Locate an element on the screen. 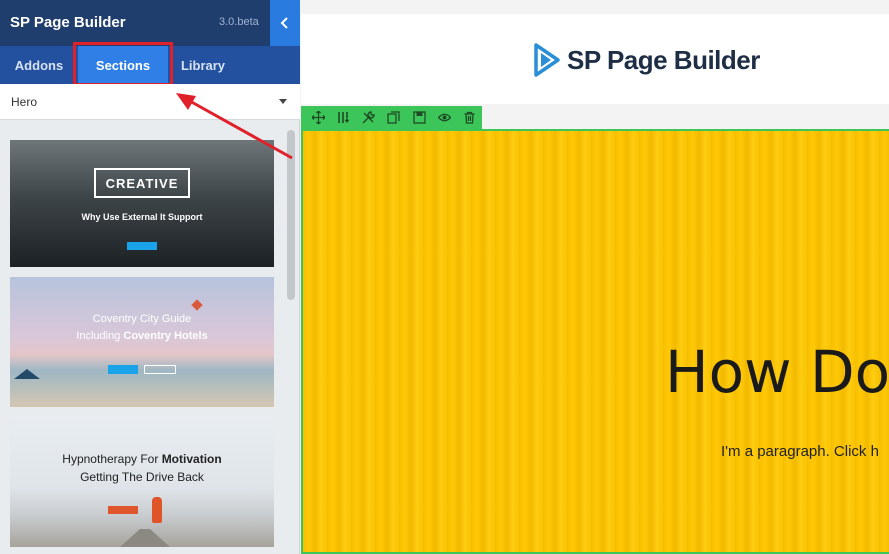  delete-section-button is located at coordinates (469, 117).